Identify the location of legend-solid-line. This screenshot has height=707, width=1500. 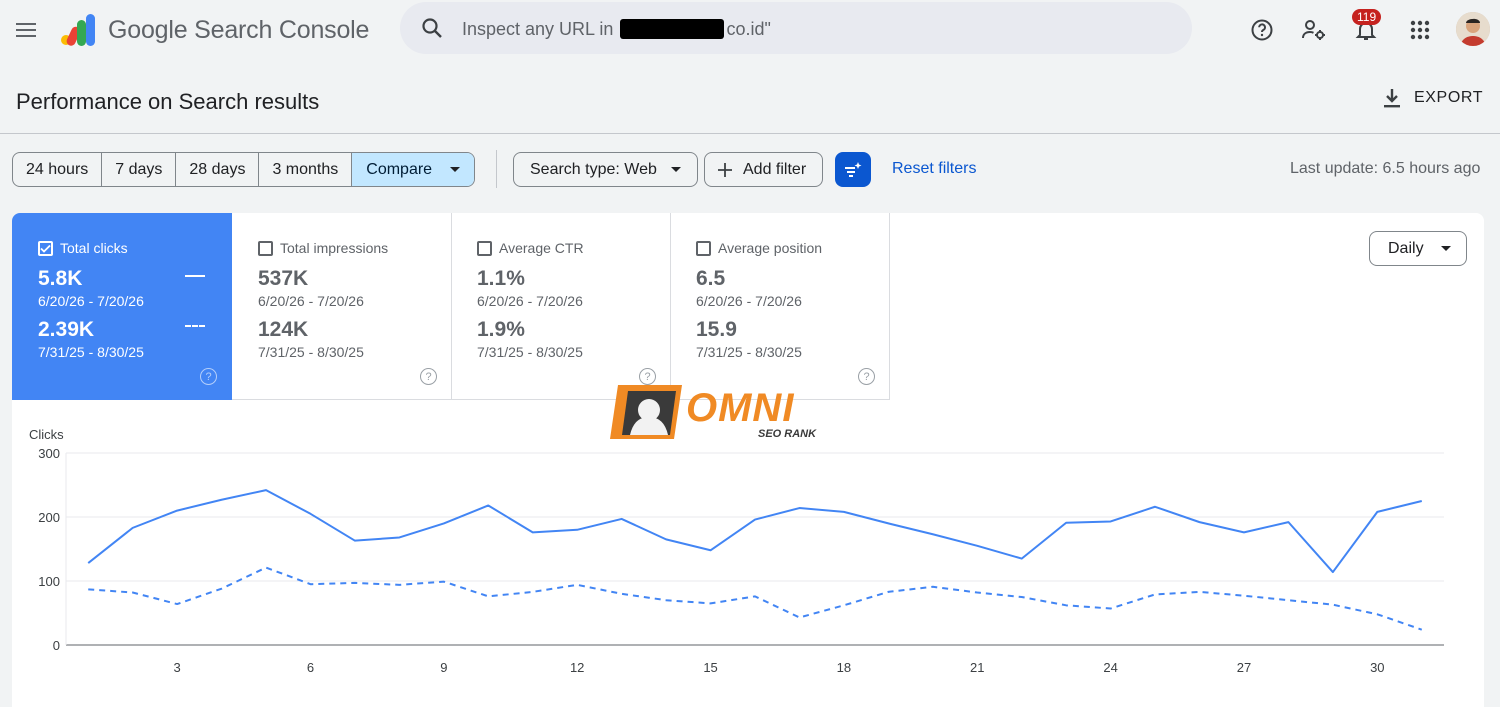
(195, 276).